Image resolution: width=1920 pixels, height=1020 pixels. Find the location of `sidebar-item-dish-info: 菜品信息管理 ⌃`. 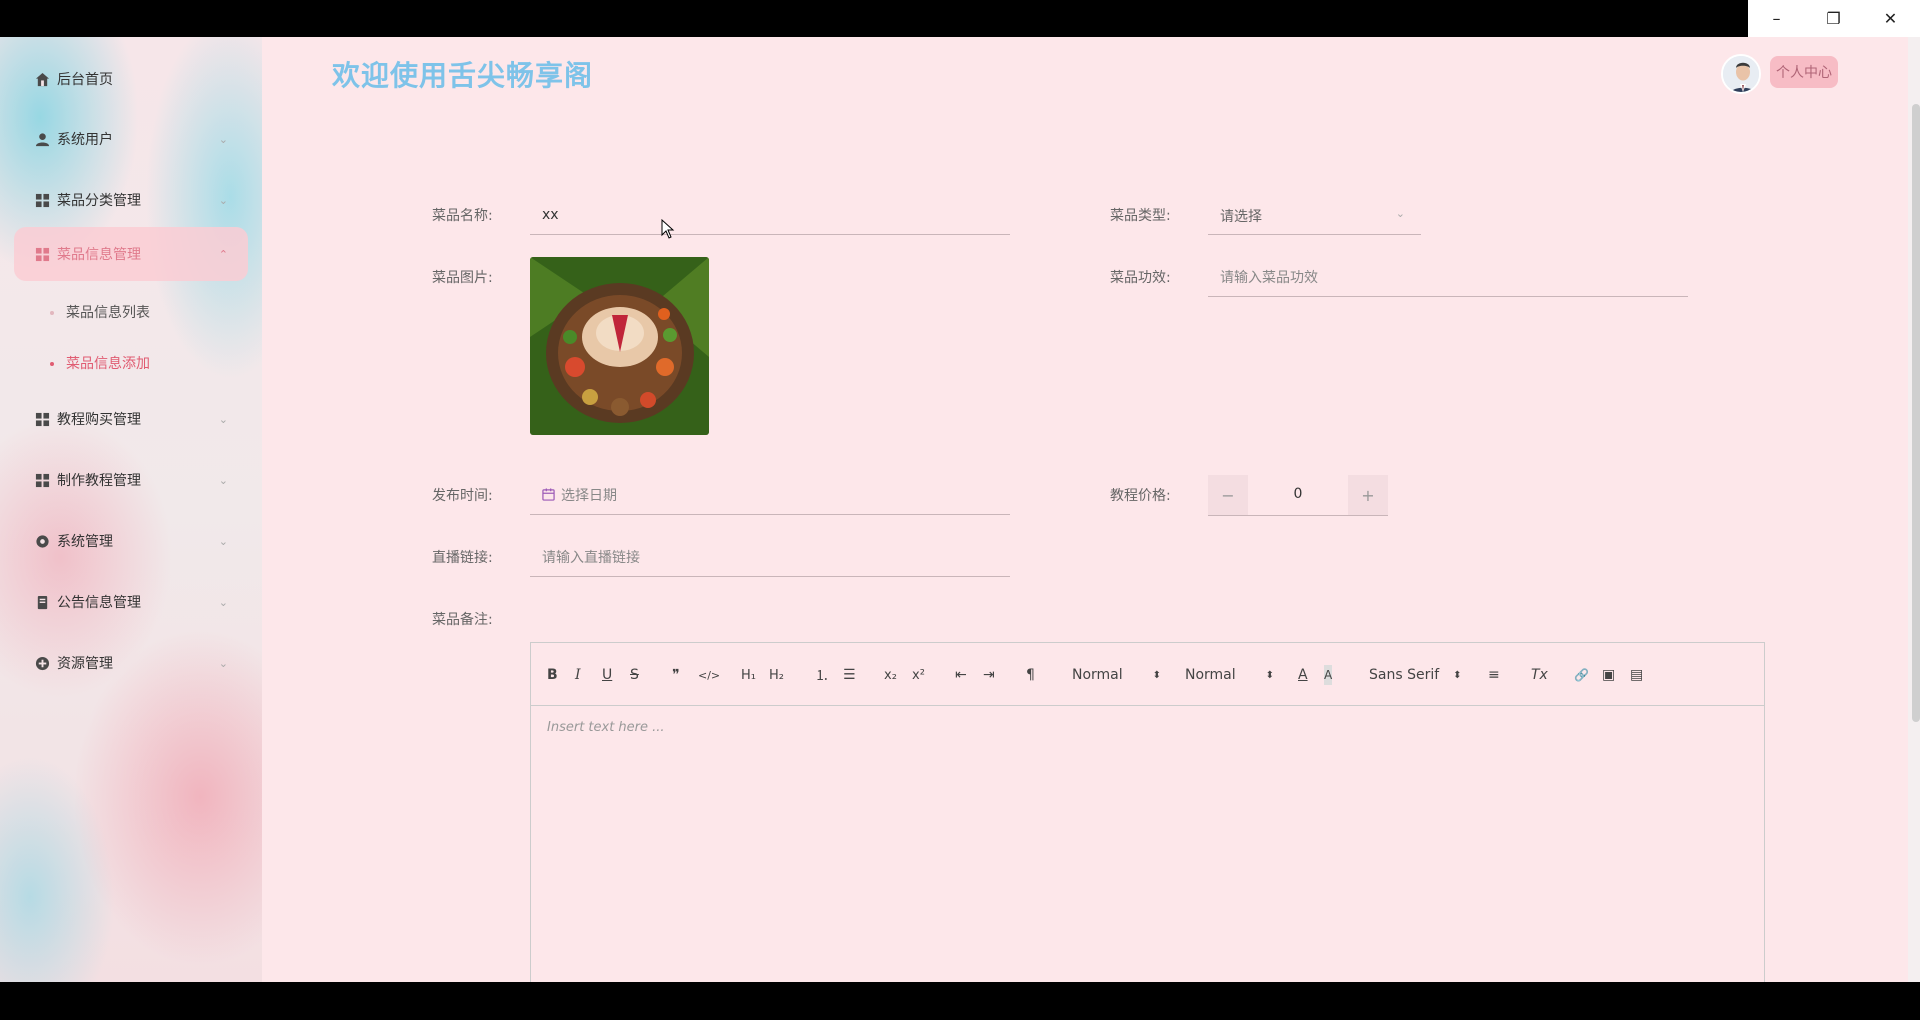

sidebar-item-dish-info: 菜品信息管理 ⌃ is located at coordinates (131, 254).